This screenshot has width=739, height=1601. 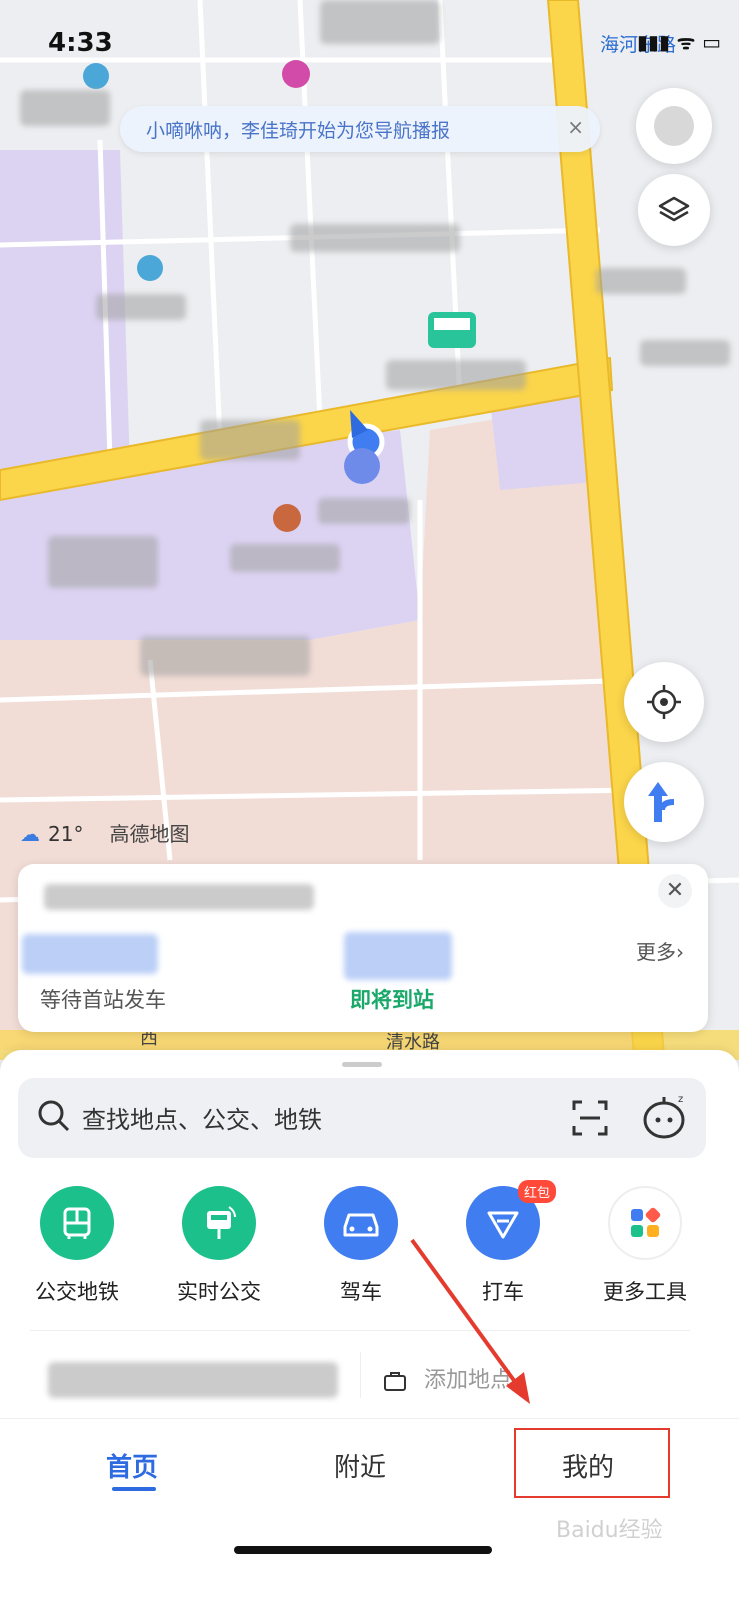 I want to click on briefcase-icon, so click(x=395, y=1381).